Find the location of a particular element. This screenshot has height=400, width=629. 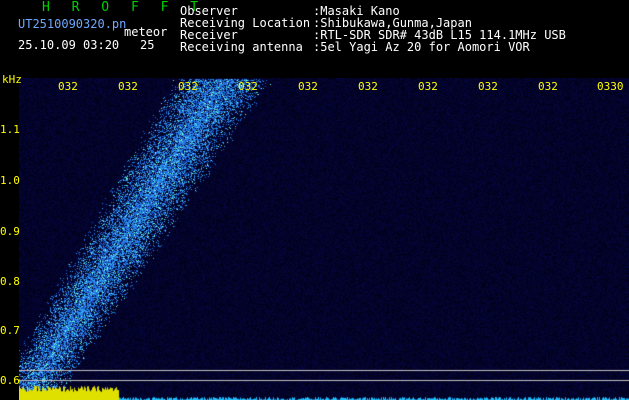

y-tick-label: 1.0 is located at coordinates (10, 180).